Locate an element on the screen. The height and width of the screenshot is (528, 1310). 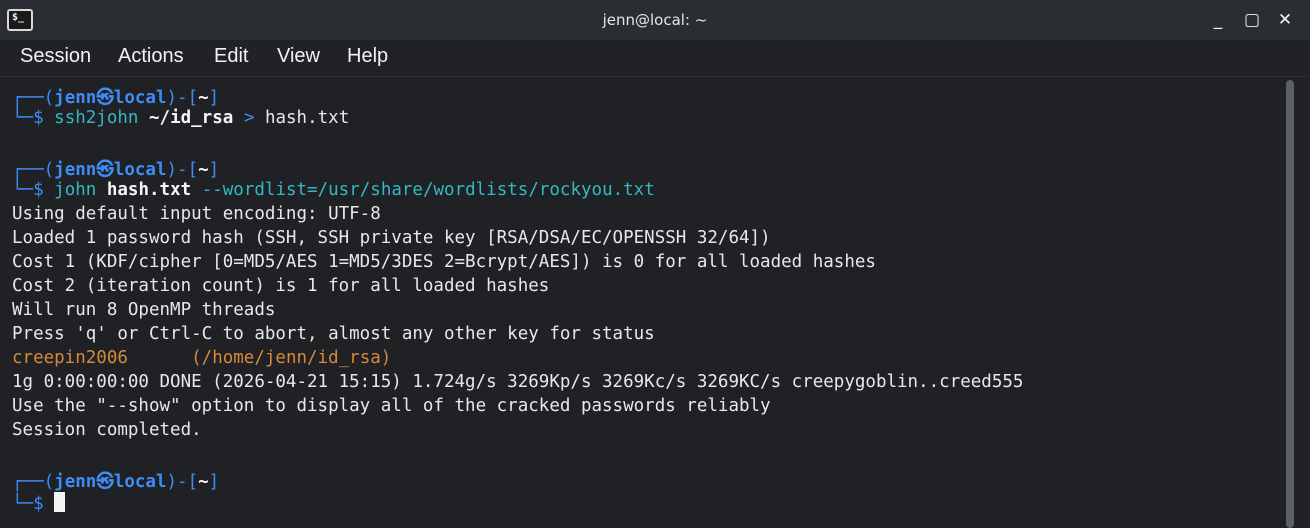
cracked-path: (/home/jenn/id_rsa) is located at coordinates (291, 358).